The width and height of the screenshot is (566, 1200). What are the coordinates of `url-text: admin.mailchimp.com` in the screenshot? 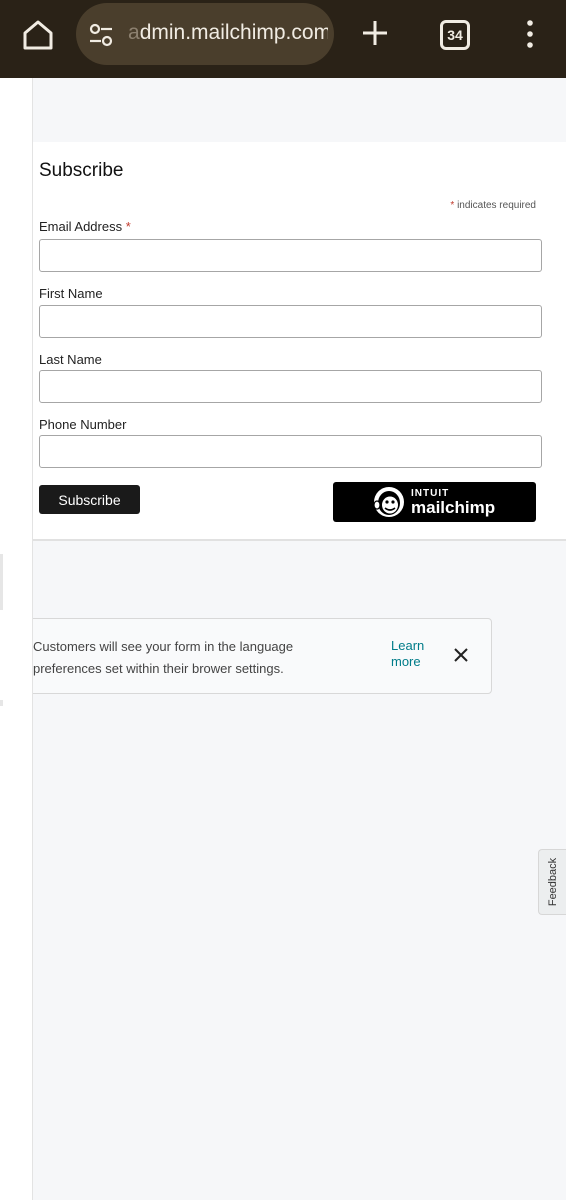 It's located at (228, 33).